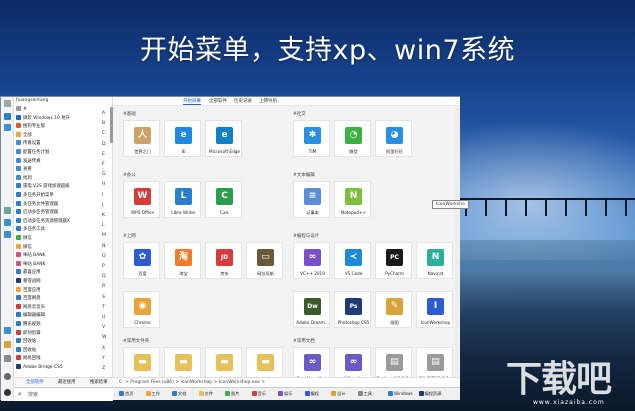 The height and width of the screenshot is (411, 635). I want to click on category-button: Windows, so click(400, 393).